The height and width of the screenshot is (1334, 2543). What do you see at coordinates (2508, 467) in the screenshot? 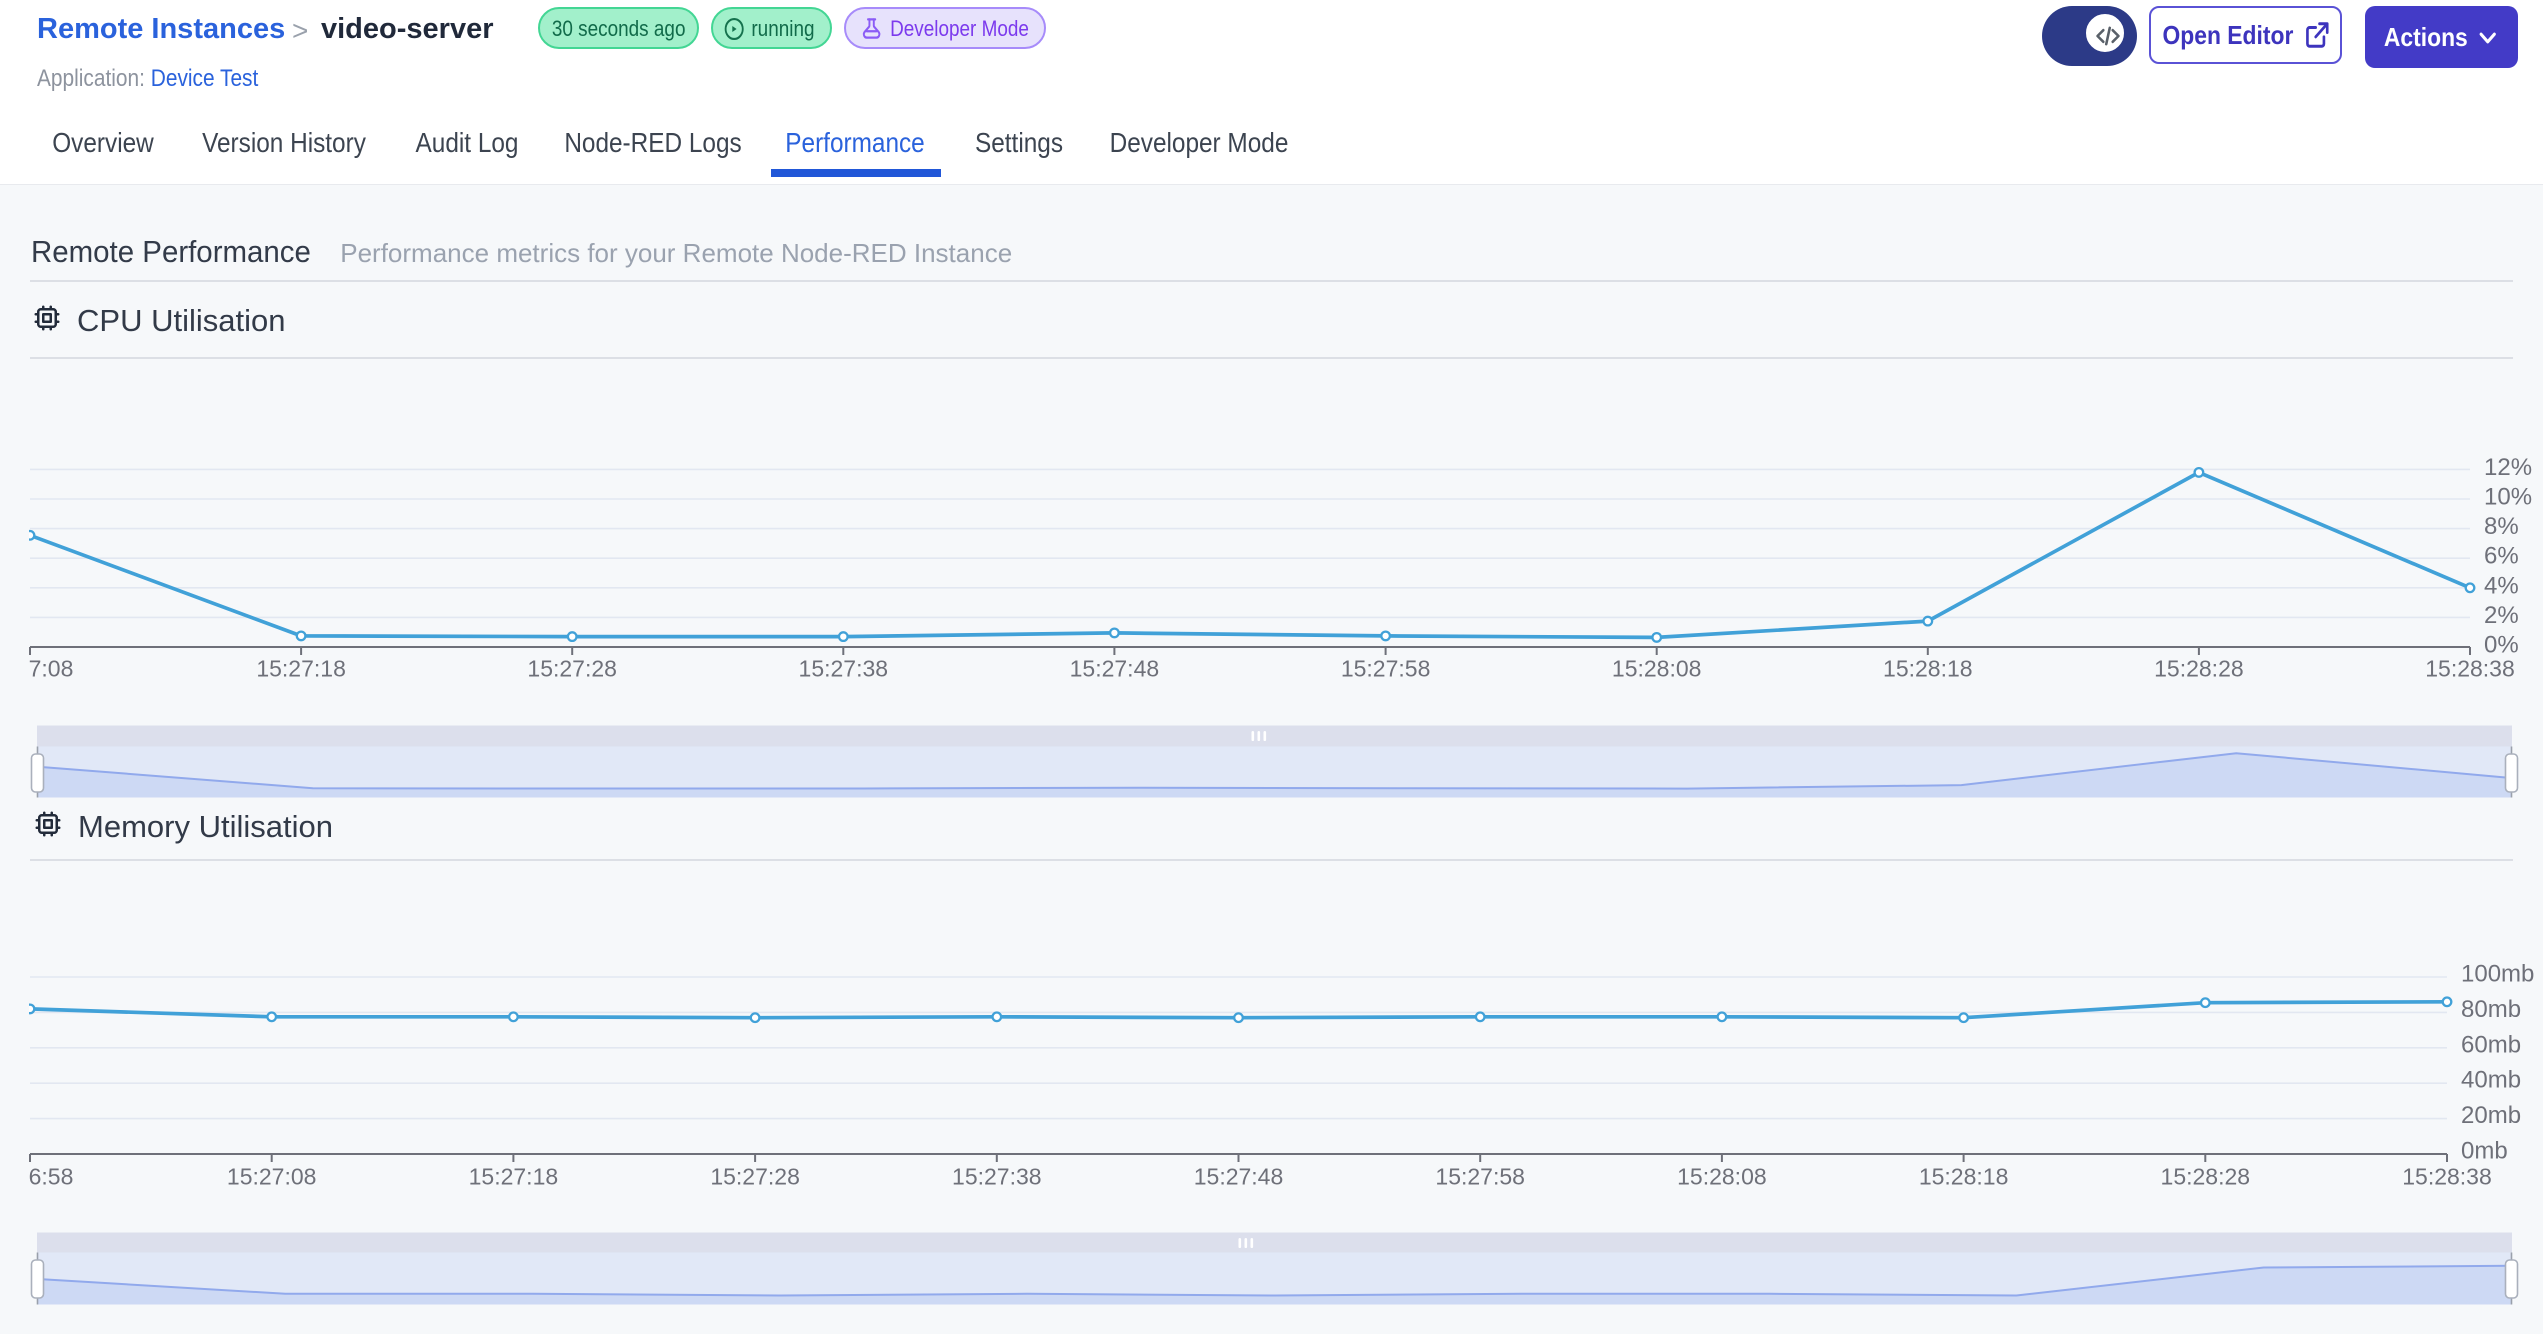
I see `svg-text: 12%` at bounding box center [2508, 467].